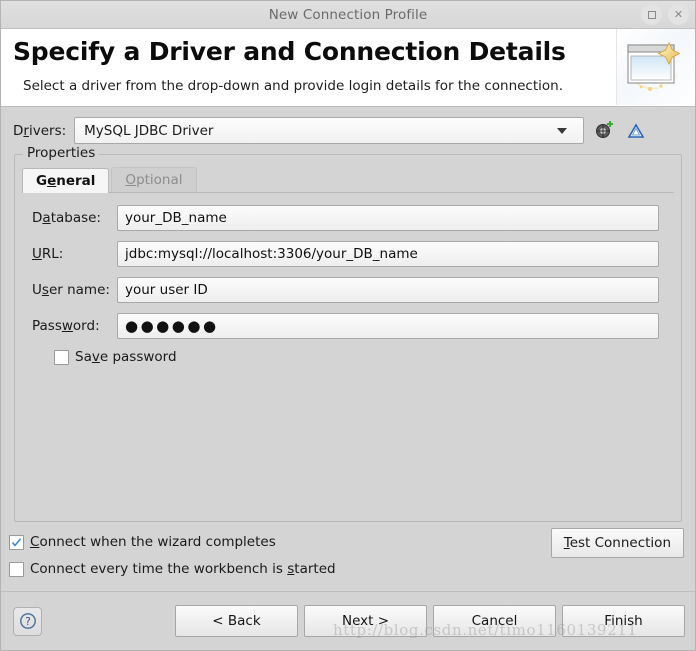  Describe the element at coordinates (348, 180) in the screenshot. I see `tabstrip: General Optional` at that location.